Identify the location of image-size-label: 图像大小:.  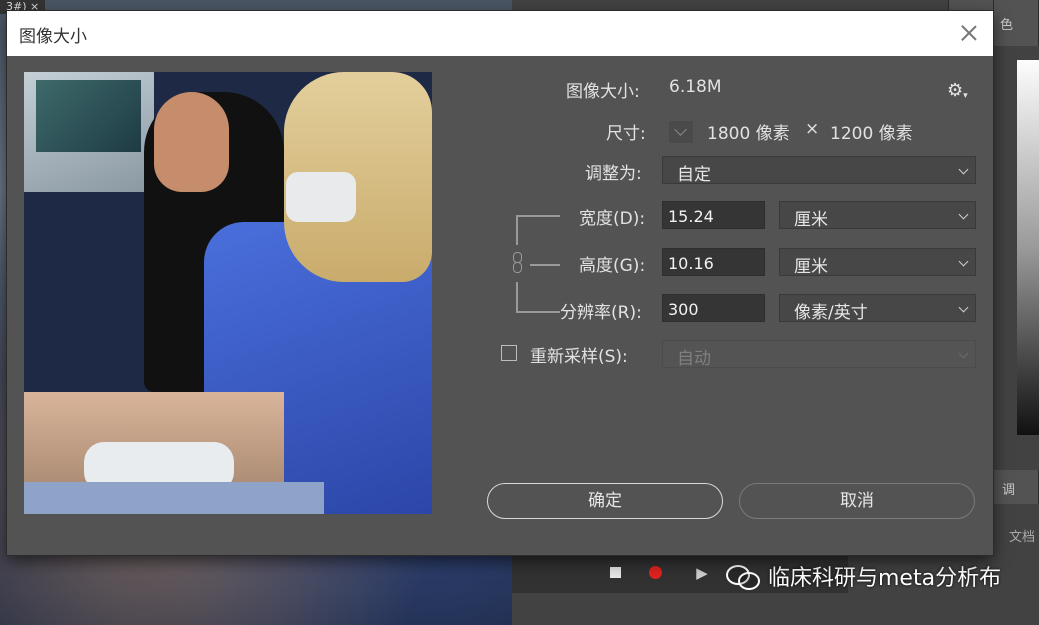
(603, 92).